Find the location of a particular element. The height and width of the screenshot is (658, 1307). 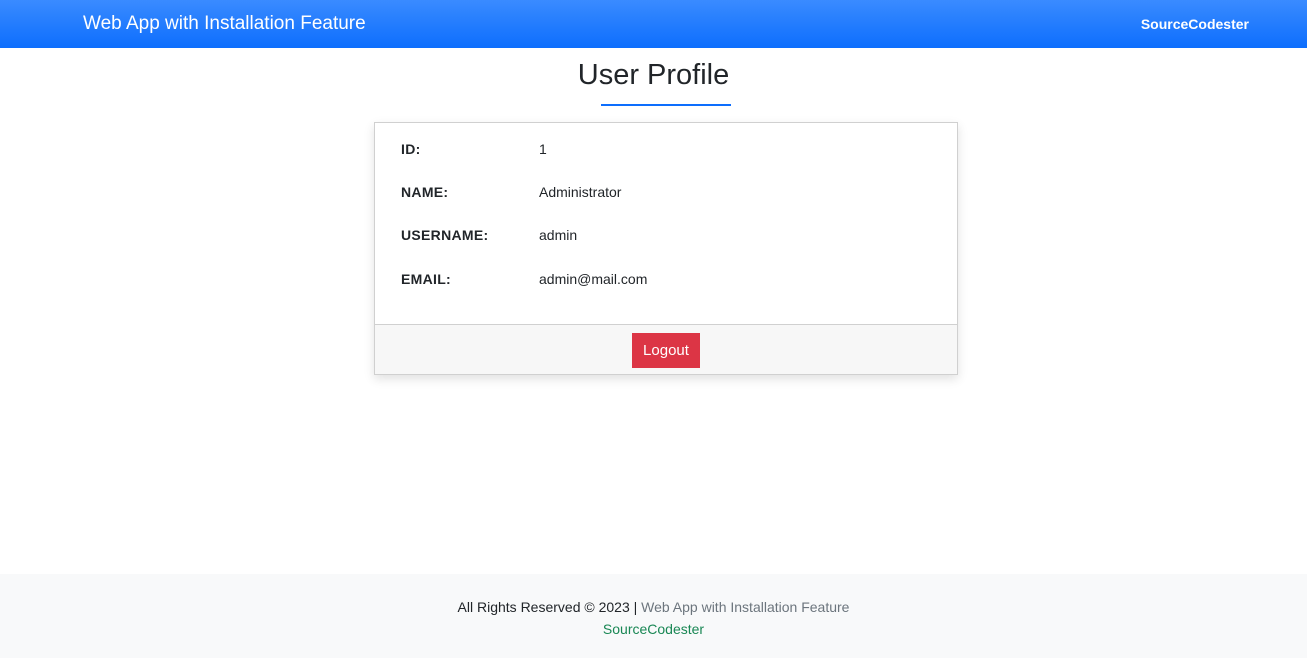

profile-card-footer: Logout is located at coordinates (666, 349).